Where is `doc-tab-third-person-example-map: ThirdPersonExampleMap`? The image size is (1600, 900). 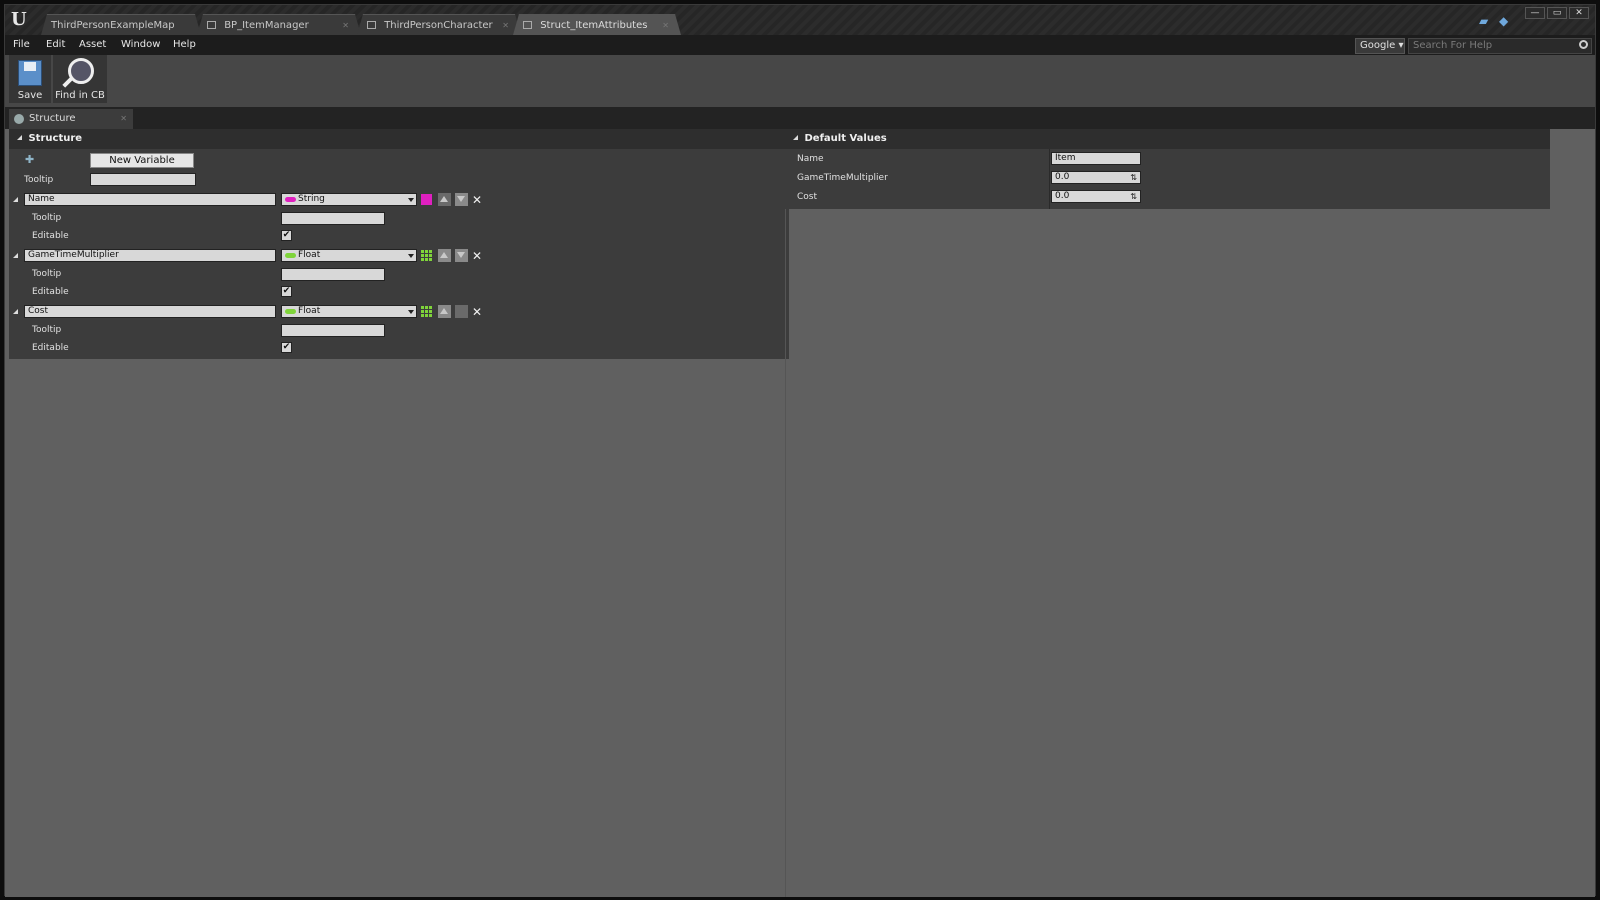
doc-tab-third-person-example-map: ThirdPersonExampleMap is located at coordinates (121, 24).